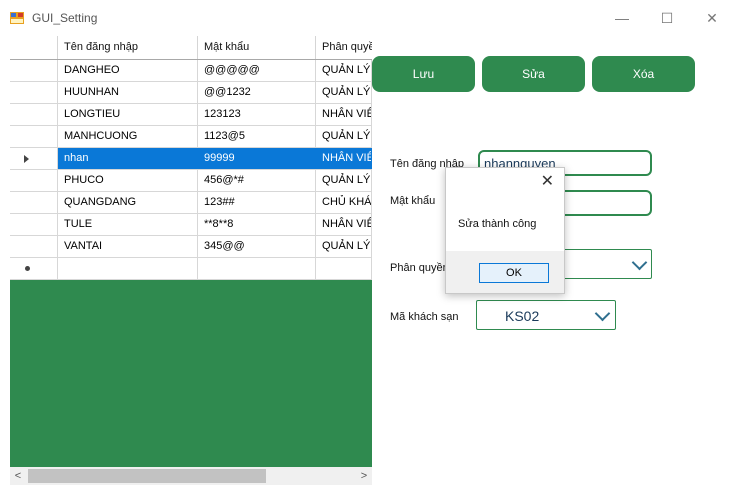 Image resolution: width=734 pixels, height=485 pixels. I want to click on cell-password: 99999, so click(257, 158).